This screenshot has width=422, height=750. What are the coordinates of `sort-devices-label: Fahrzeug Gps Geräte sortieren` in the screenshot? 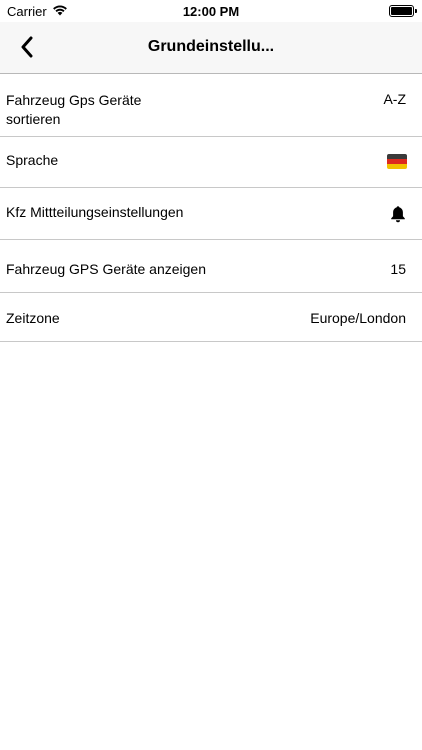 It's located at (74, 109).